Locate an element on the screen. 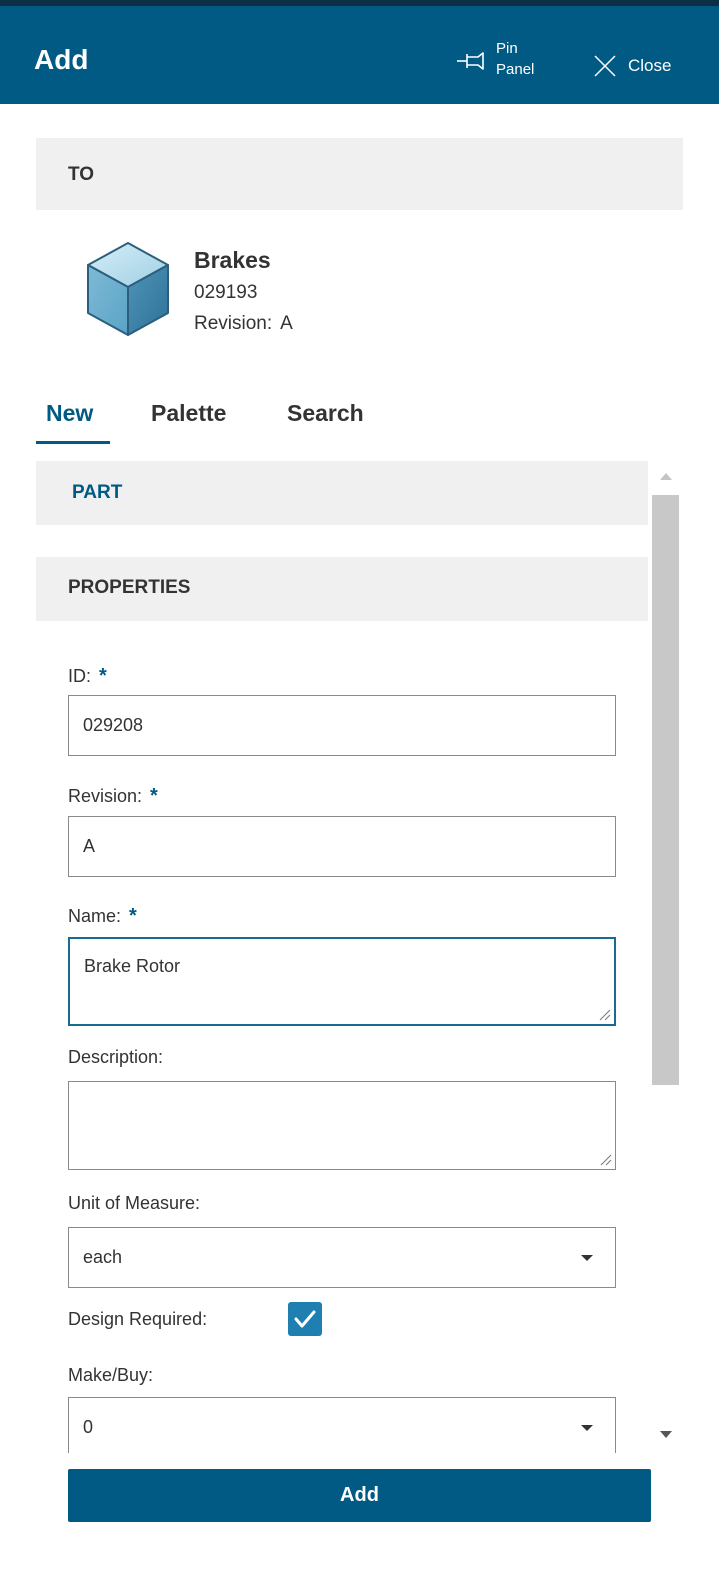 This screenshot has width=719, height=1581. revision-label: Revision: * is located at coordinates (113, 796).